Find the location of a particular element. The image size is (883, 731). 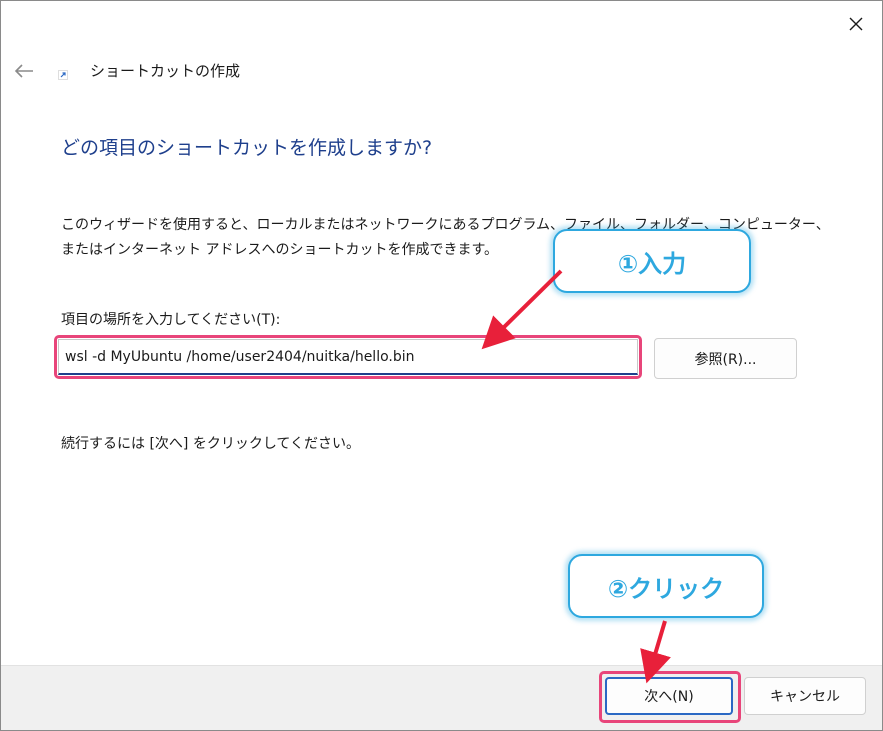

close-button is located at coordinates (856, 24).